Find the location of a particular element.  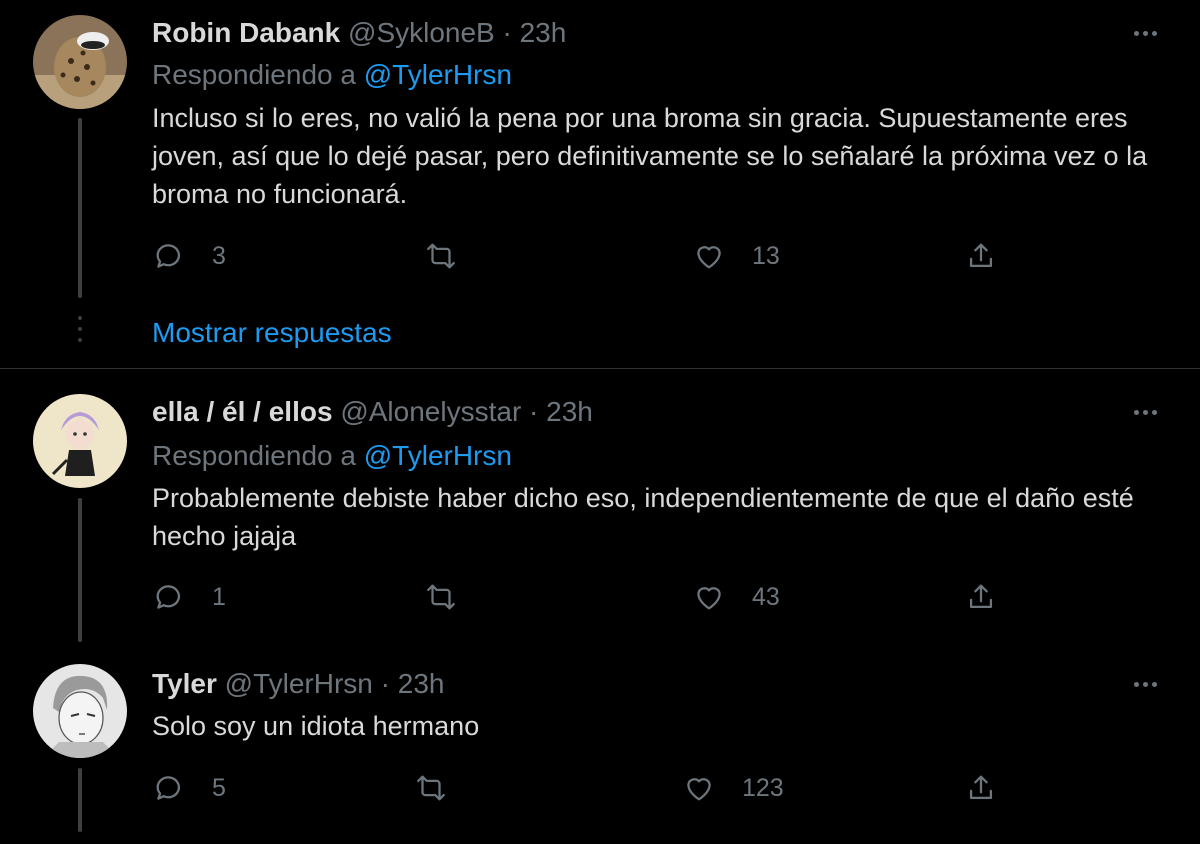

show-replies-link: Mostrar respuestas is located at coordinates (272, 333).